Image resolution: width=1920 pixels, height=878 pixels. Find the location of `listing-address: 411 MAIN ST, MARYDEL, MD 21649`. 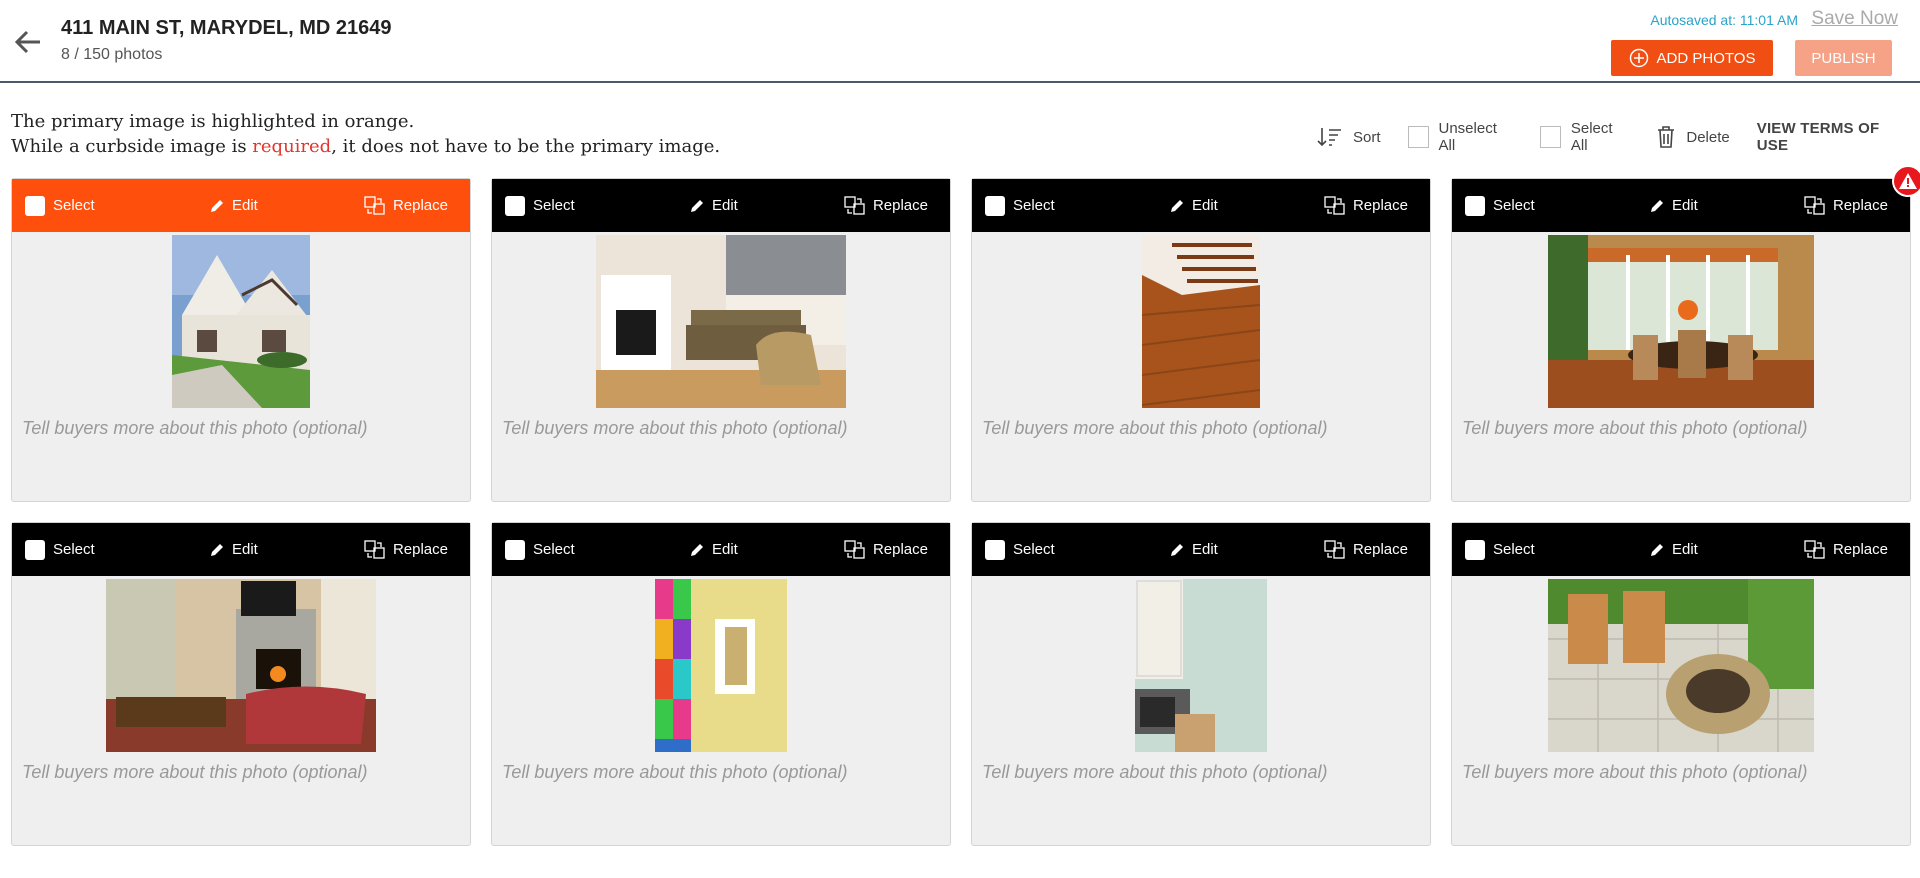

listing-address: 411 MAIN ST, MARYDEL, MD 21649 is located at coordinates (226, 28).